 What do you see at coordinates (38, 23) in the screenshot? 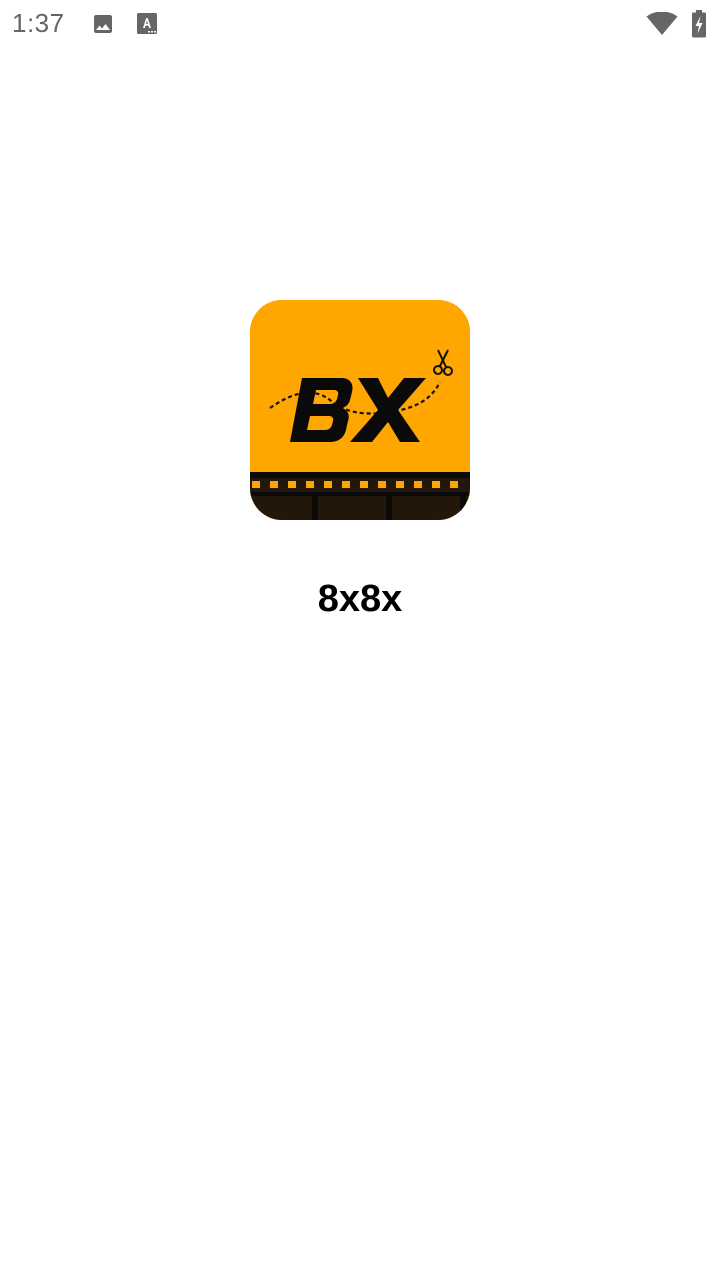
I see `status-time: 1:37` at bounding box center [38, 23].